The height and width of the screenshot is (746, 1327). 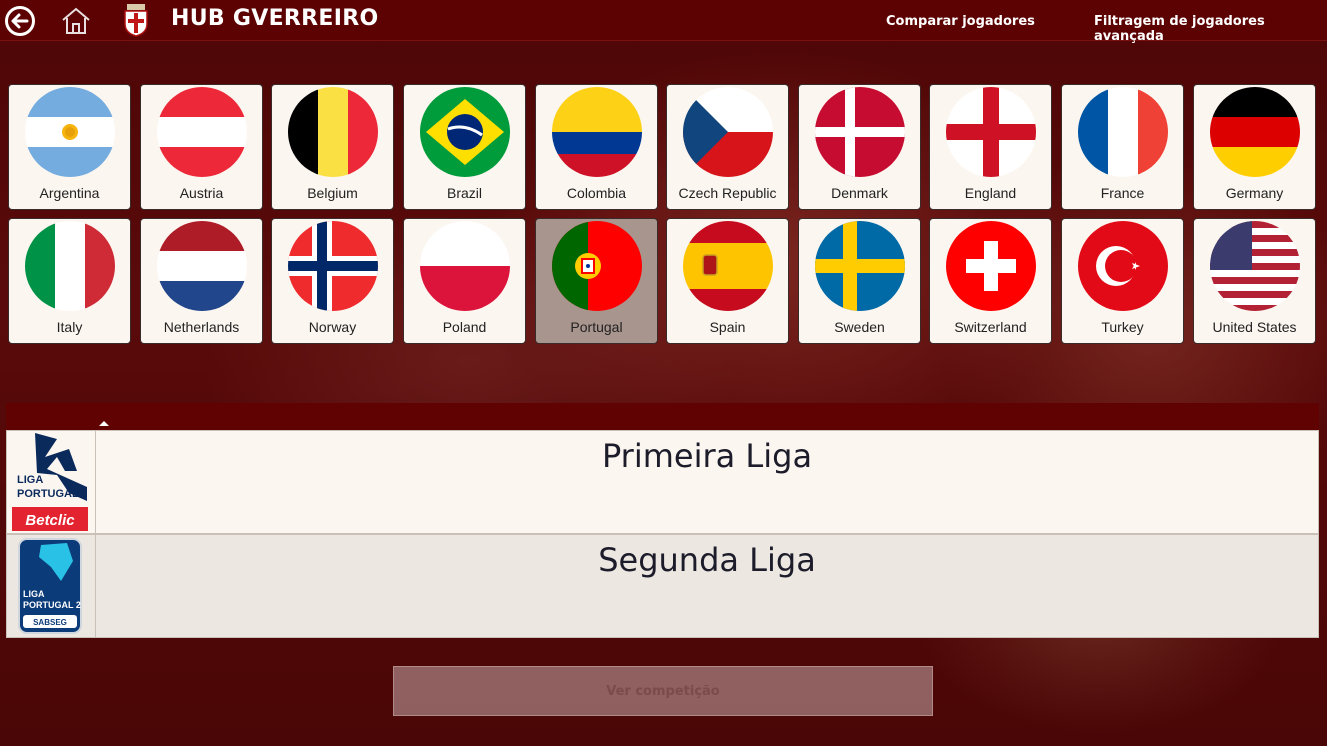 I want to click on country-card-czech-republic: Czech Republic, so click(x=727, y=147).